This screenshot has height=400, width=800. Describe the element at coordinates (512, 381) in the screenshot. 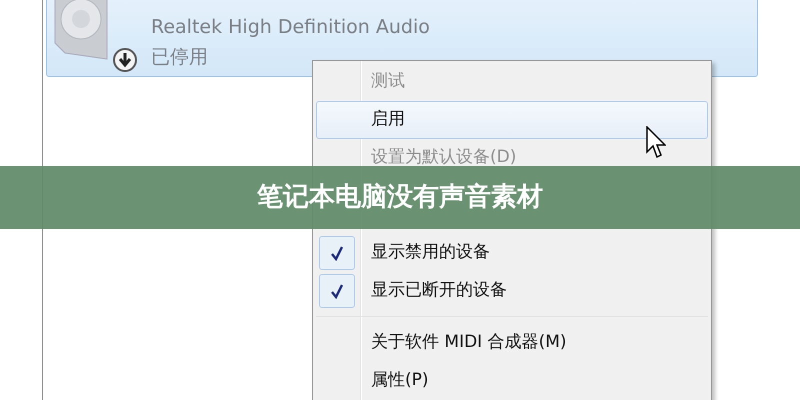

I see `menu-item: 属性(P)` at that location.